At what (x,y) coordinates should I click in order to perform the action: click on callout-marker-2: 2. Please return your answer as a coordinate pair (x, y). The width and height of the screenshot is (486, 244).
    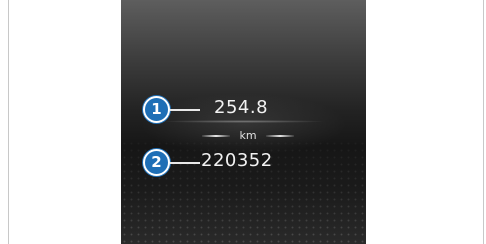
    Looking at the image, I should click on (156, 162).